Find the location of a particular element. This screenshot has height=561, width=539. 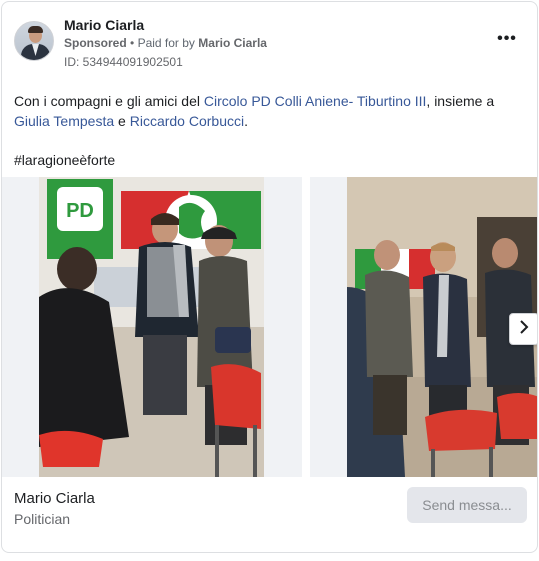

post-text-part: Con i compagni e gli amici del is located at coordinates (109, 101).